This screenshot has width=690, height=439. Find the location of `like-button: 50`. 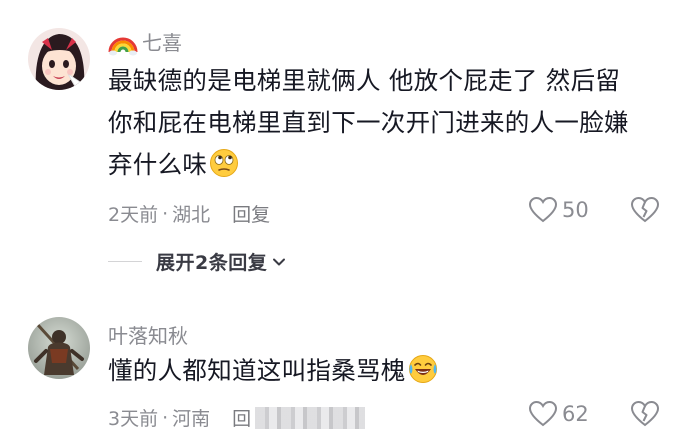

like-button: 50 is located at coordinates (558, 210).